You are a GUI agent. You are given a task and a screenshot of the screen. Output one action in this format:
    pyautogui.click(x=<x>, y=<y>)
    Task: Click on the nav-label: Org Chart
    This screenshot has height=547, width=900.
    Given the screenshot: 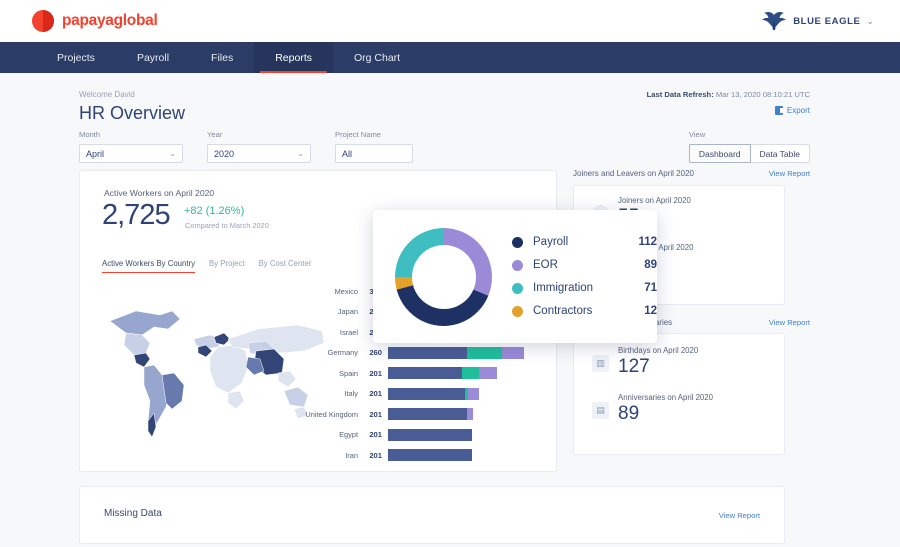 What is the action you would take?
    pyautogui.click(x=377, y=57)
    